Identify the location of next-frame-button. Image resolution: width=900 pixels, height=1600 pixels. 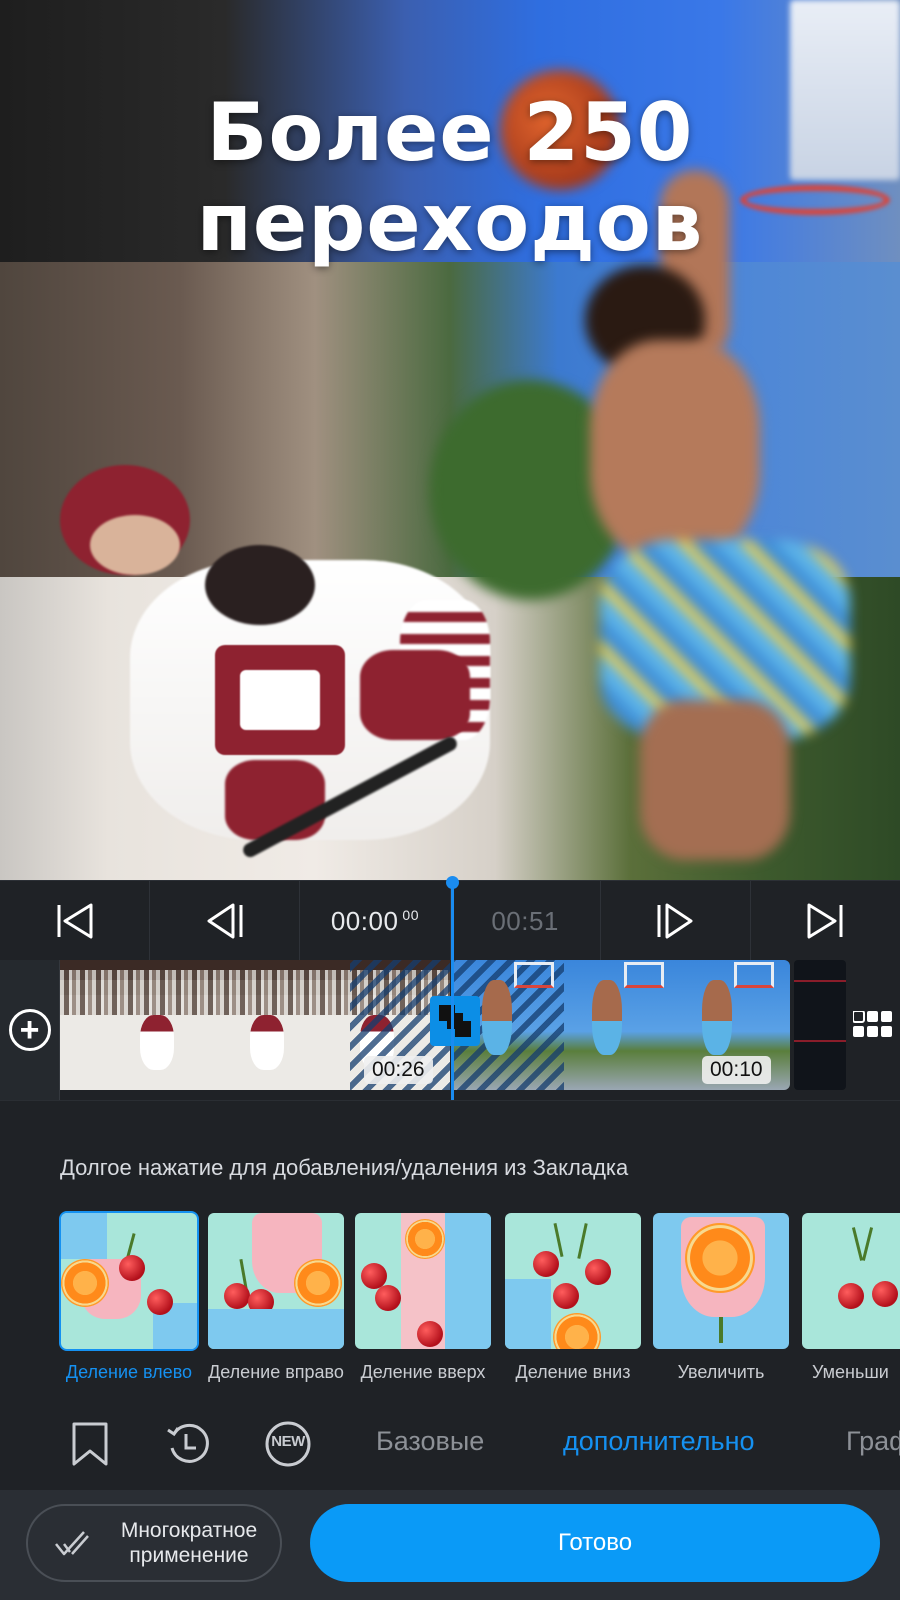
(676, 921).